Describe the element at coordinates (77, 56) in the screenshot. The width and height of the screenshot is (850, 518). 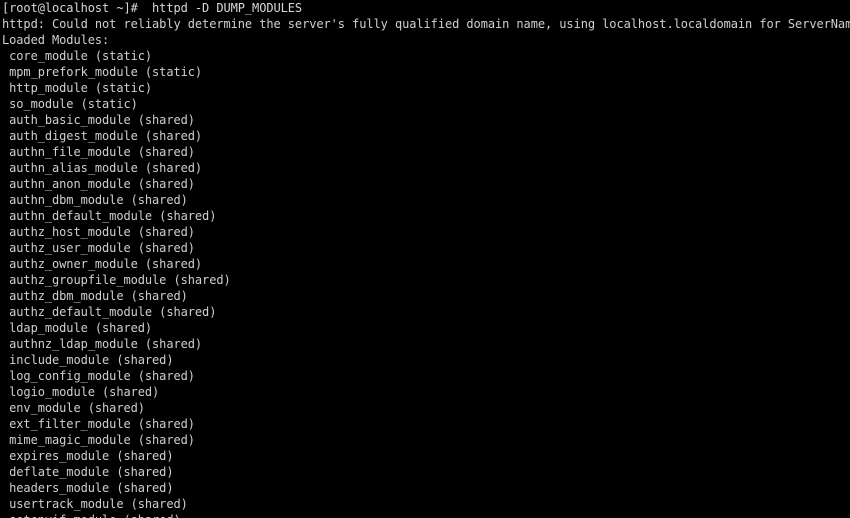
I see `module-line: core_module (static)` at that location.